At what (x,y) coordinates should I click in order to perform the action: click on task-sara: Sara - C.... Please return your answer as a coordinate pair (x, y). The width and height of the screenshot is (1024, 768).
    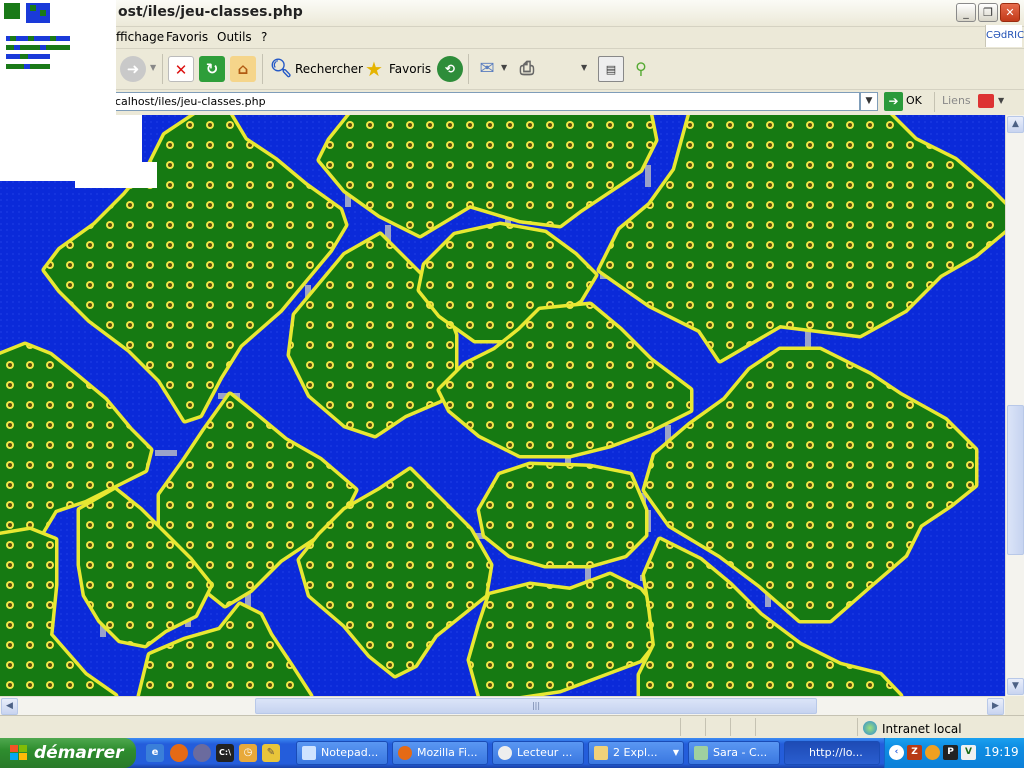
    Looking at the image, I should click on (734, 753).